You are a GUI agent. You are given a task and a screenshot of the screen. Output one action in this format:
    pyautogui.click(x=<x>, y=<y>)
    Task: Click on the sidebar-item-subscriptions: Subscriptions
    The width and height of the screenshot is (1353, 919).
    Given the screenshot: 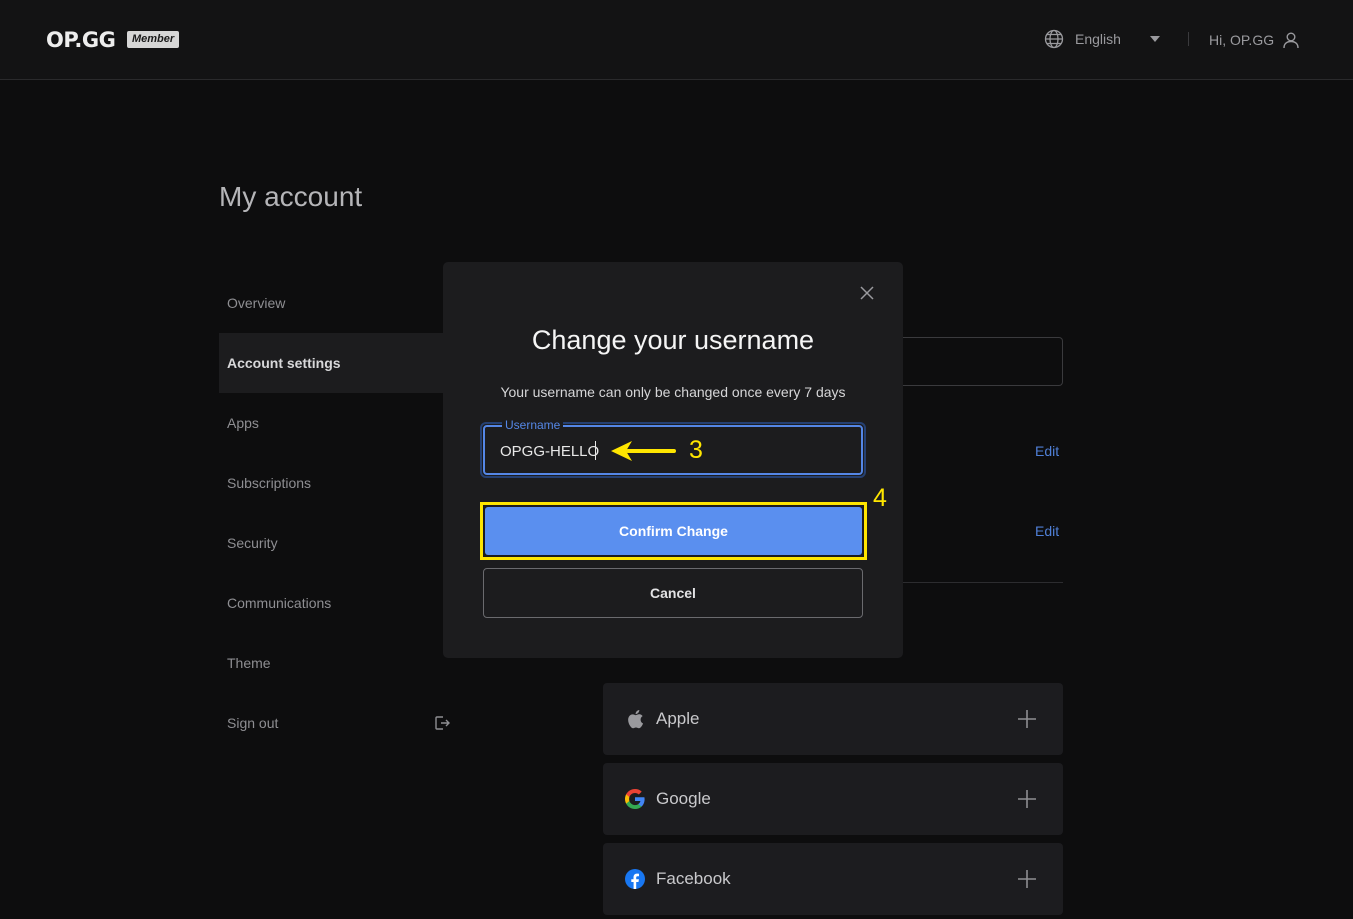 What is the action you would take?
    pyautogui.click(x=339, y=483)
    